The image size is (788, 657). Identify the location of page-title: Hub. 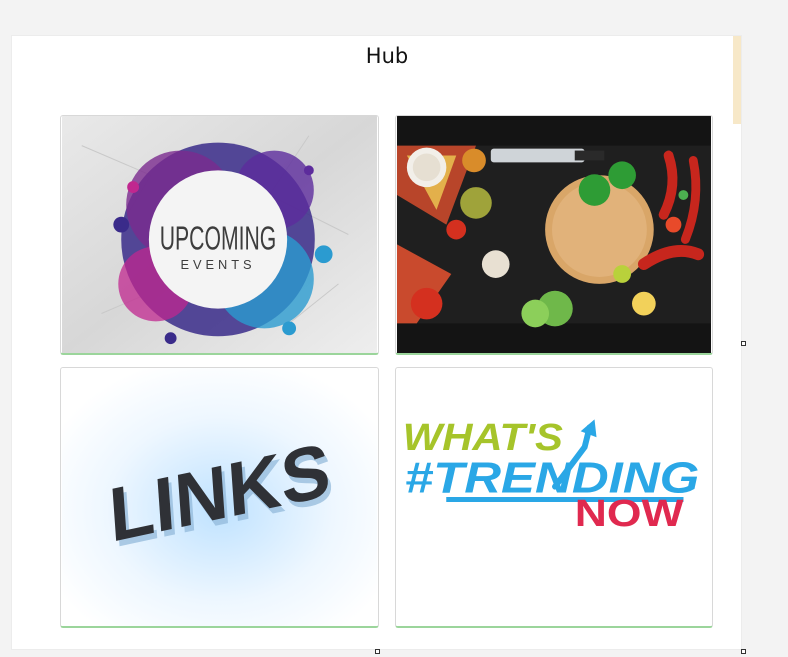
(387, 56).